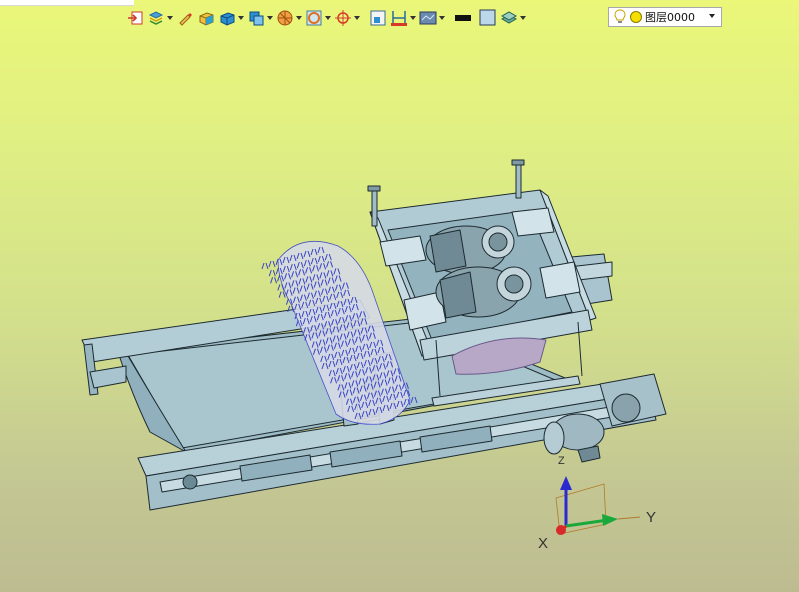  Describe the element at coordinates (518, 181) in the screenshot. I see `lift-post-right` at that location.